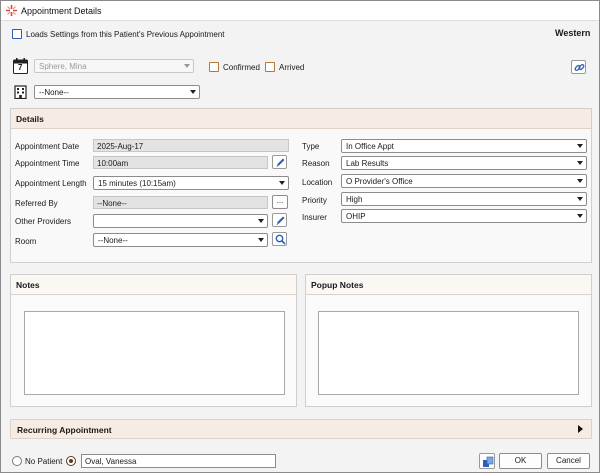  What do you see at coordinates (178, 461) in the screenshot?
I see `patient-field: Oval, Vanessa` at bounding box center [178, 461].